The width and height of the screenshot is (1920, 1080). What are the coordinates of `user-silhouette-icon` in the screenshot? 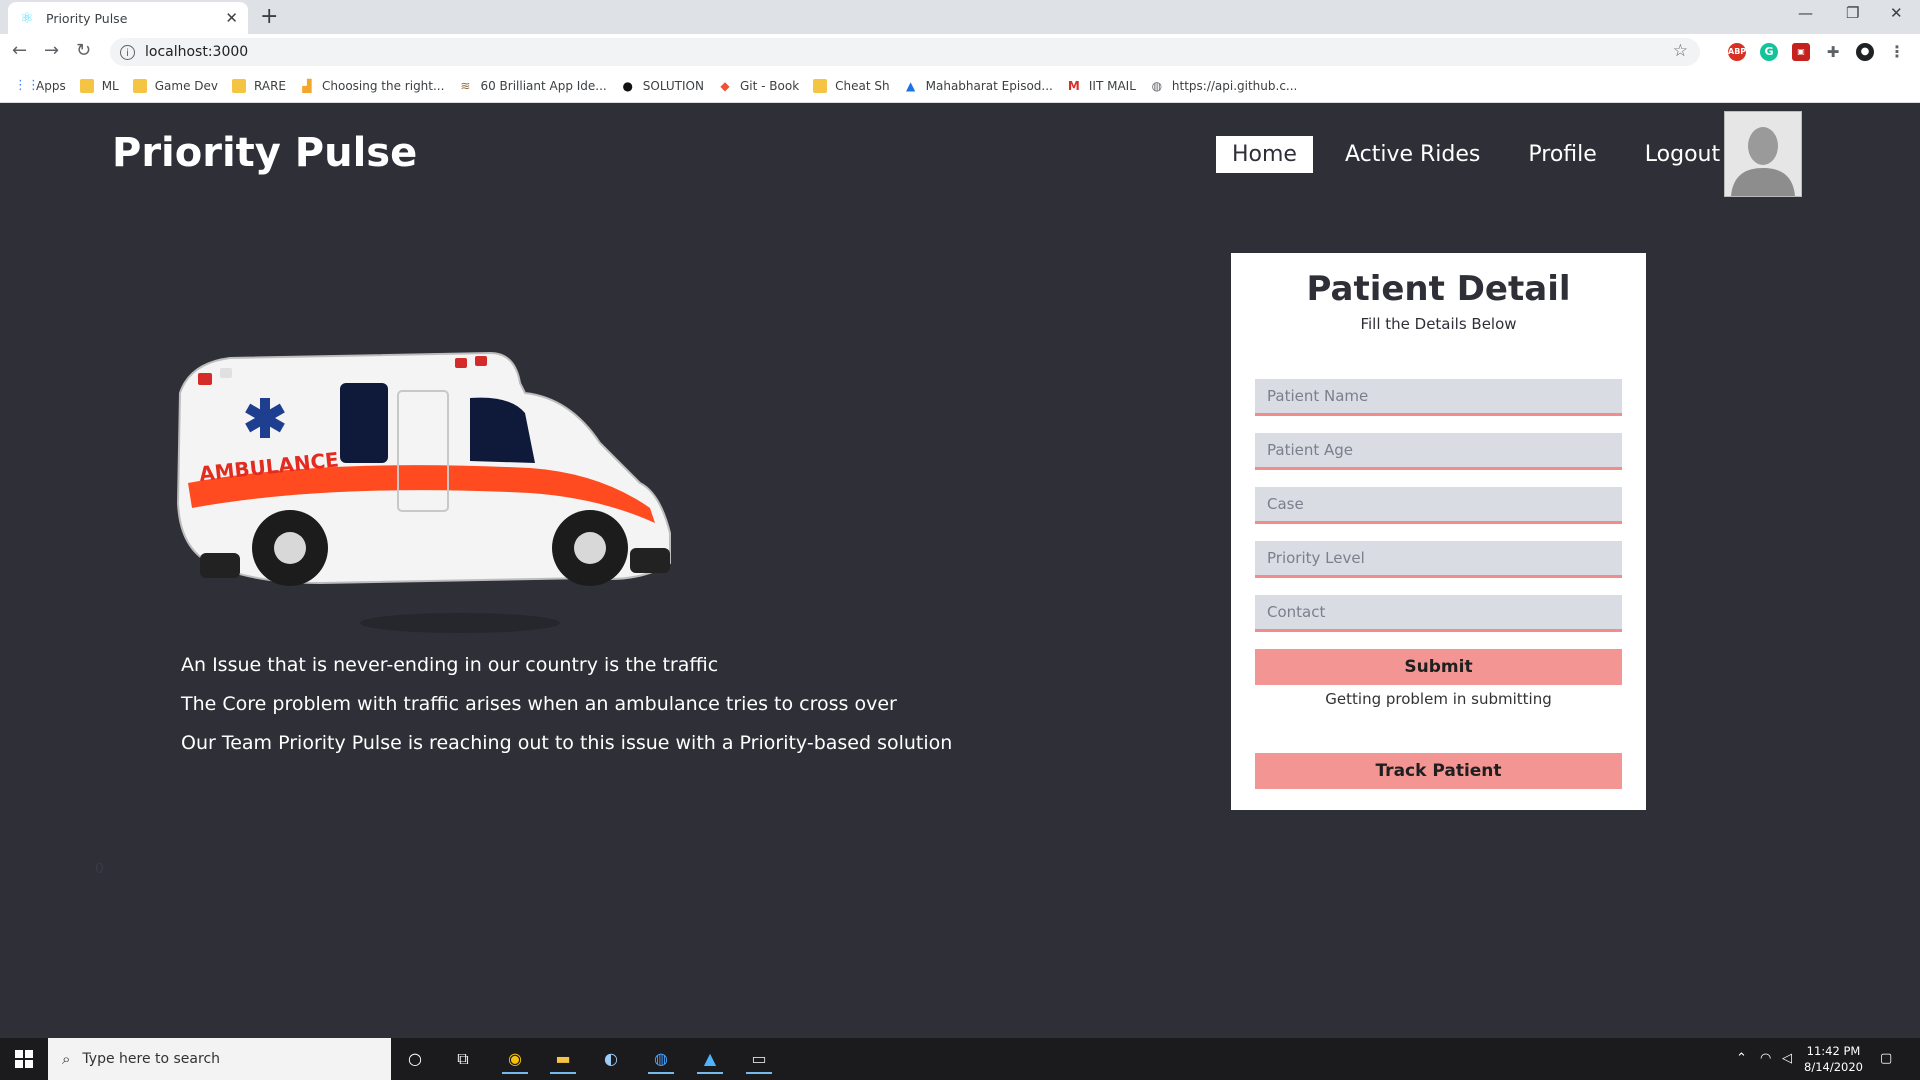 It's located at (1763, 154).